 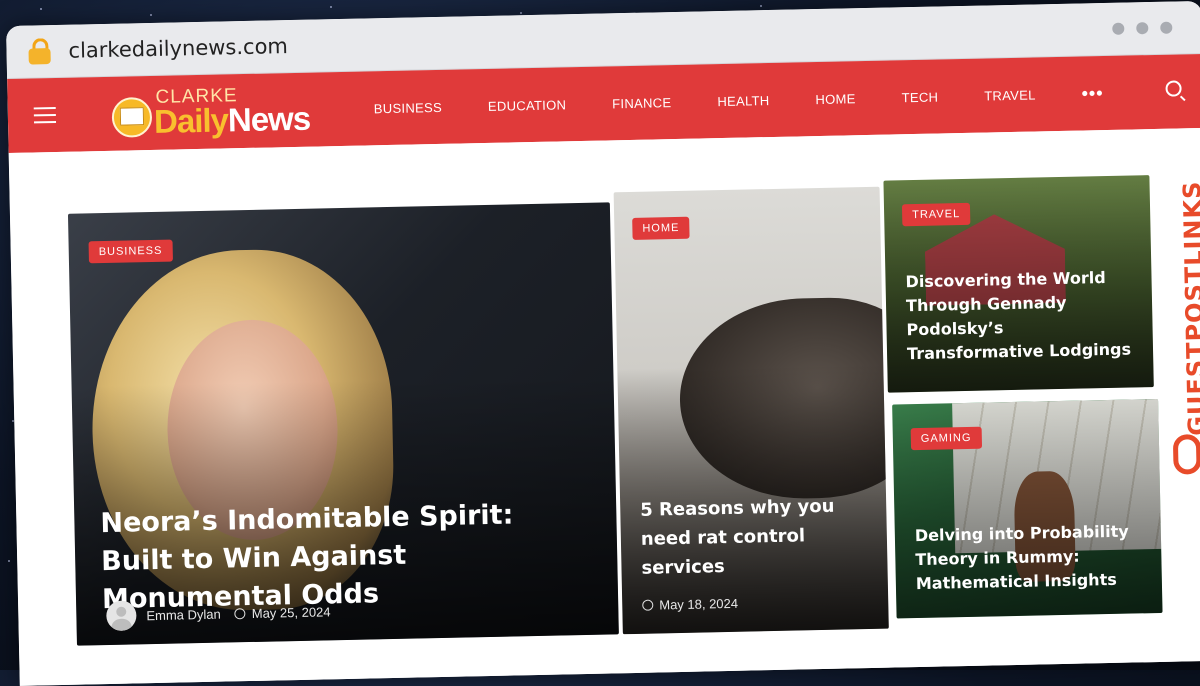 What do you see at coordinates (178, 48) in the screenshot?
I see `address-bar: clarkedailynews.com` at bounding box center [178, 48].